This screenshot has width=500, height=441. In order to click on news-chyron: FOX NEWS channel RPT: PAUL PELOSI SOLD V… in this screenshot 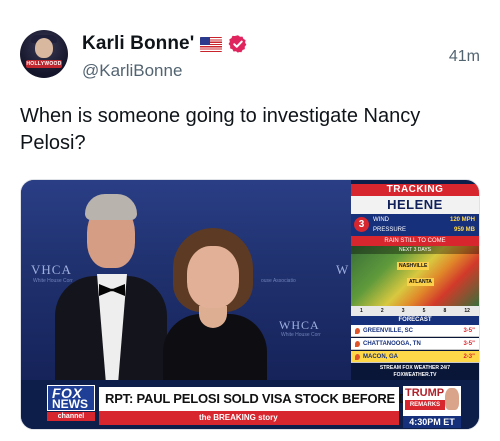, I will do `click(250, 404)`.